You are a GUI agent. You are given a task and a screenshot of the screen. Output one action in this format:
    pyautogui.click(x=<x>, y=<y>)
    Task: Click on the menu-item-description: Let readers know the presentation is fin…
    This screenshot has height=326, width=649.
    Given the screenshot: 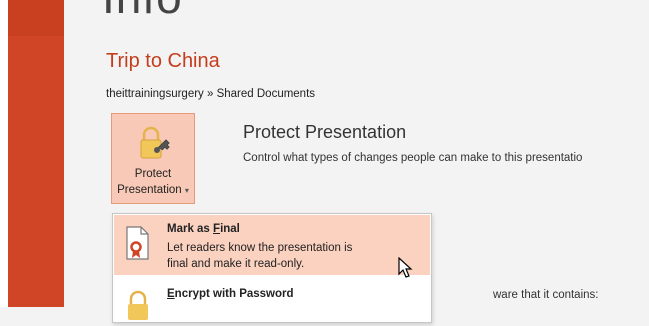 What is the action you would take?
    pyautogui.click(x=260, y=256)
    